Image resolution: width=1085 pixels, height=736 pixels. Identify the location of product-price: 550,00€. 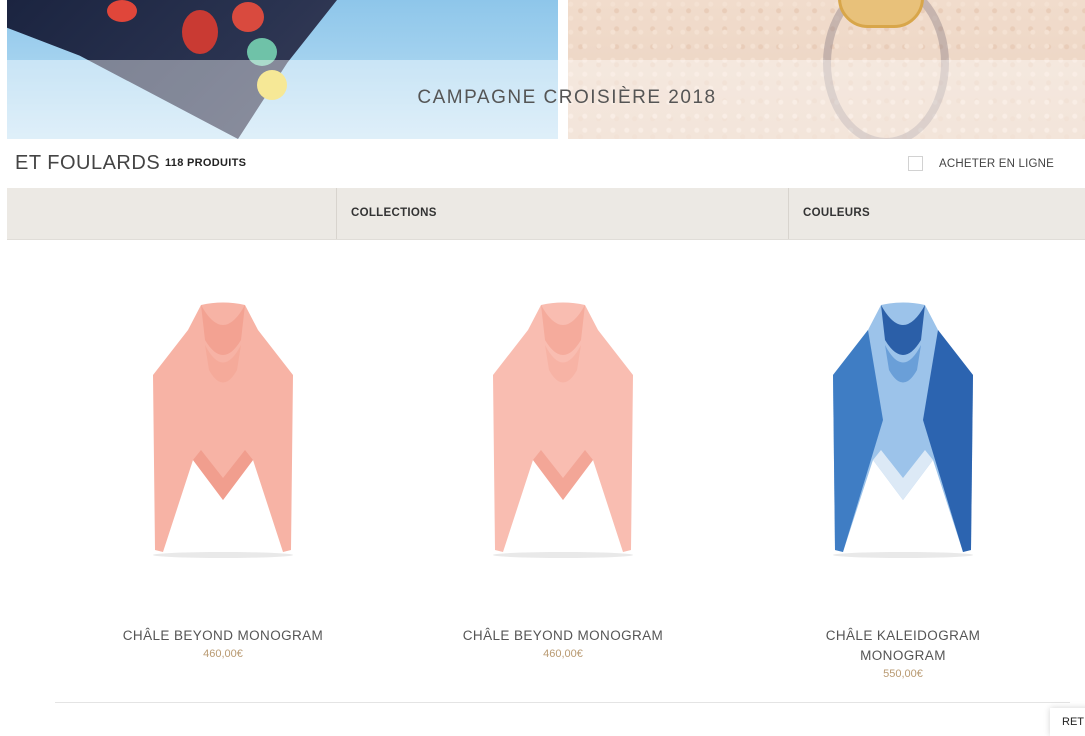
(903, 674).